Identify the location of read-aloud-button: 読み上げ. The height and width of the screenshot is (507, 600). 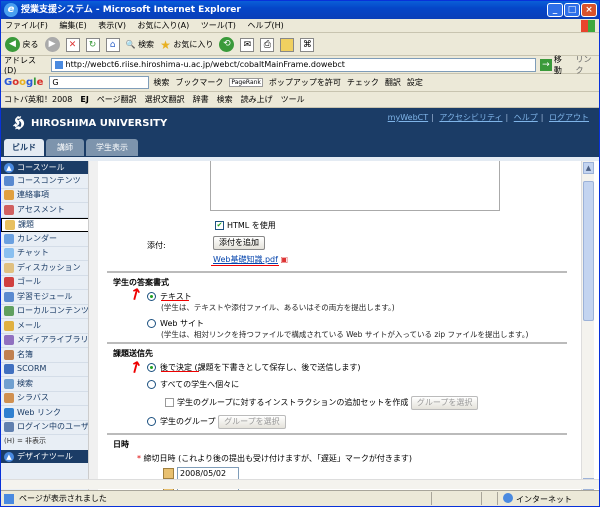
(257, 99).